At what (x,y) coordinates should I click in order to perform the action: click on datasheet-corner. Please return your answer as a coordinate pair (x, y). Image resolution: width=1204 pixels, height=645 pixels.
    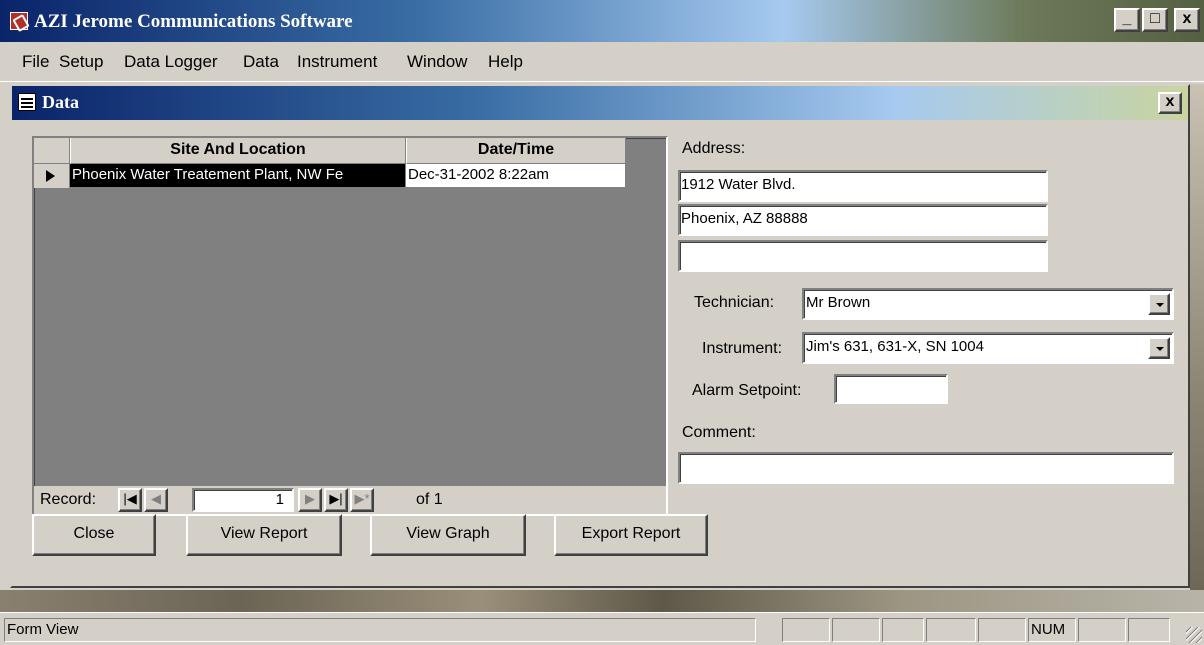
    Looking at the image, I should click on (52, 151).